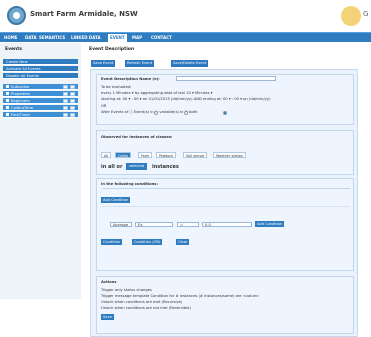  What do you see at coordinates (161, 38) in the screenshot?
I see `nav-contact: CONTACT` at bounding box center [161, 38].